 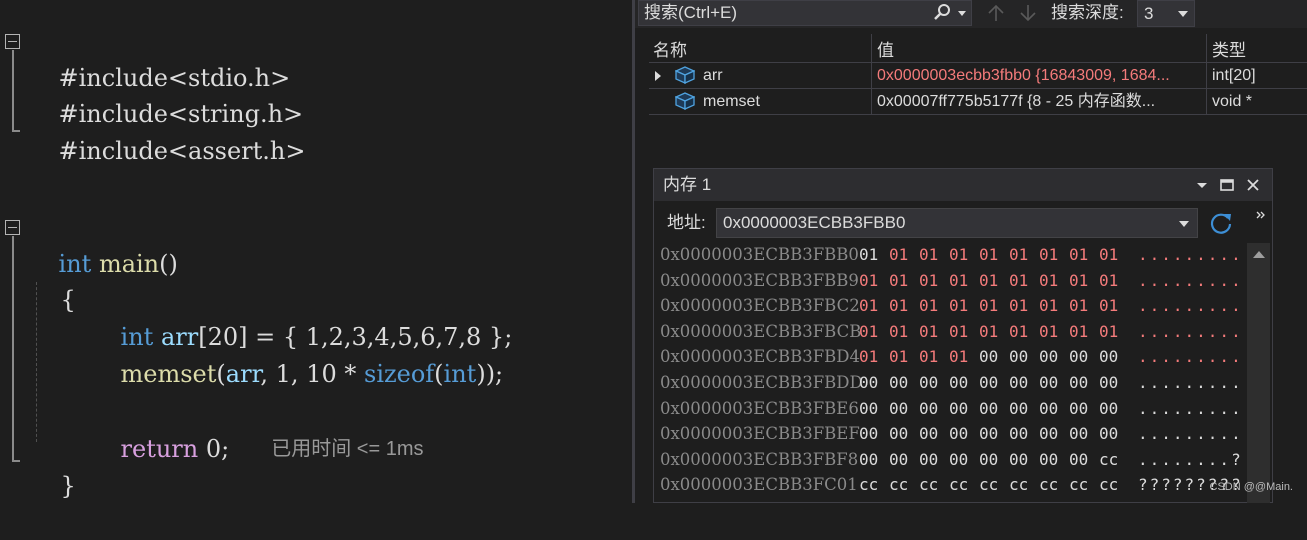 What do you see at coordinates (1227, 185) in the screenshot?
I see `maximize-icon` at bounding box center [1227, 185].